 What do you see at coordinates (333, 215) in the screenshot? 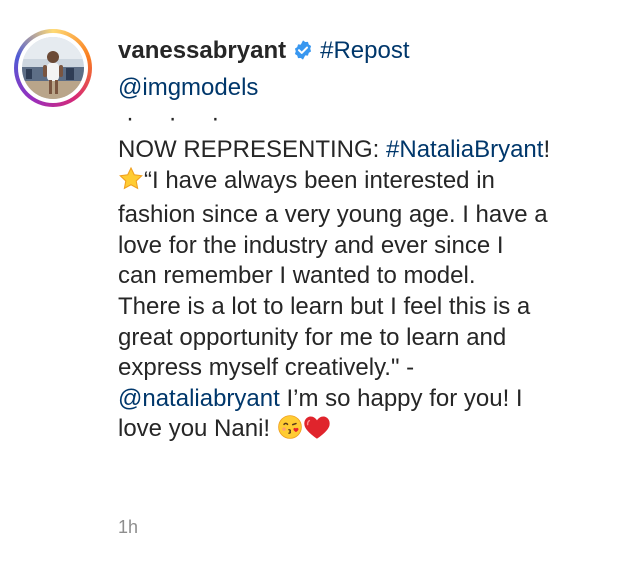
I see `caption-line-3: fashion since a very young age. I have a` at bounding box center [333, 215].